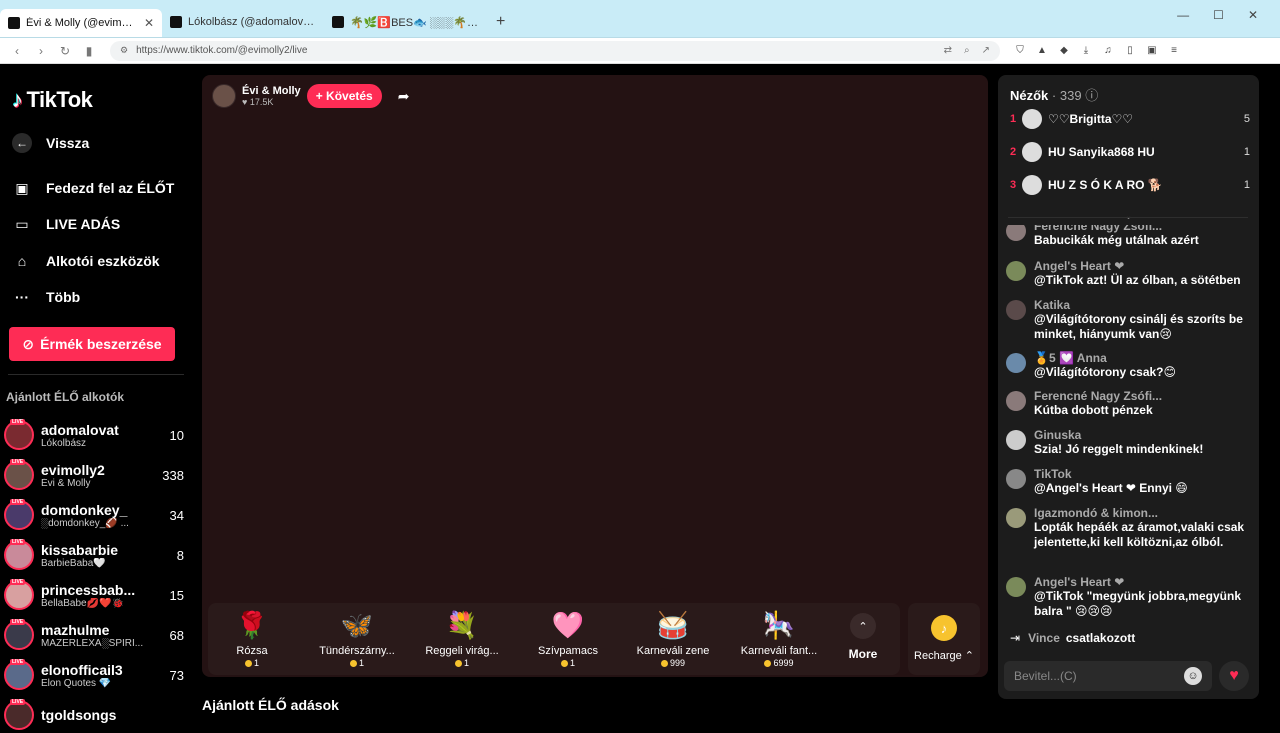  What do you see at coordinates (224, 96) in the screenshot?
I see `host-avatar` at bounding box center [224, 96].